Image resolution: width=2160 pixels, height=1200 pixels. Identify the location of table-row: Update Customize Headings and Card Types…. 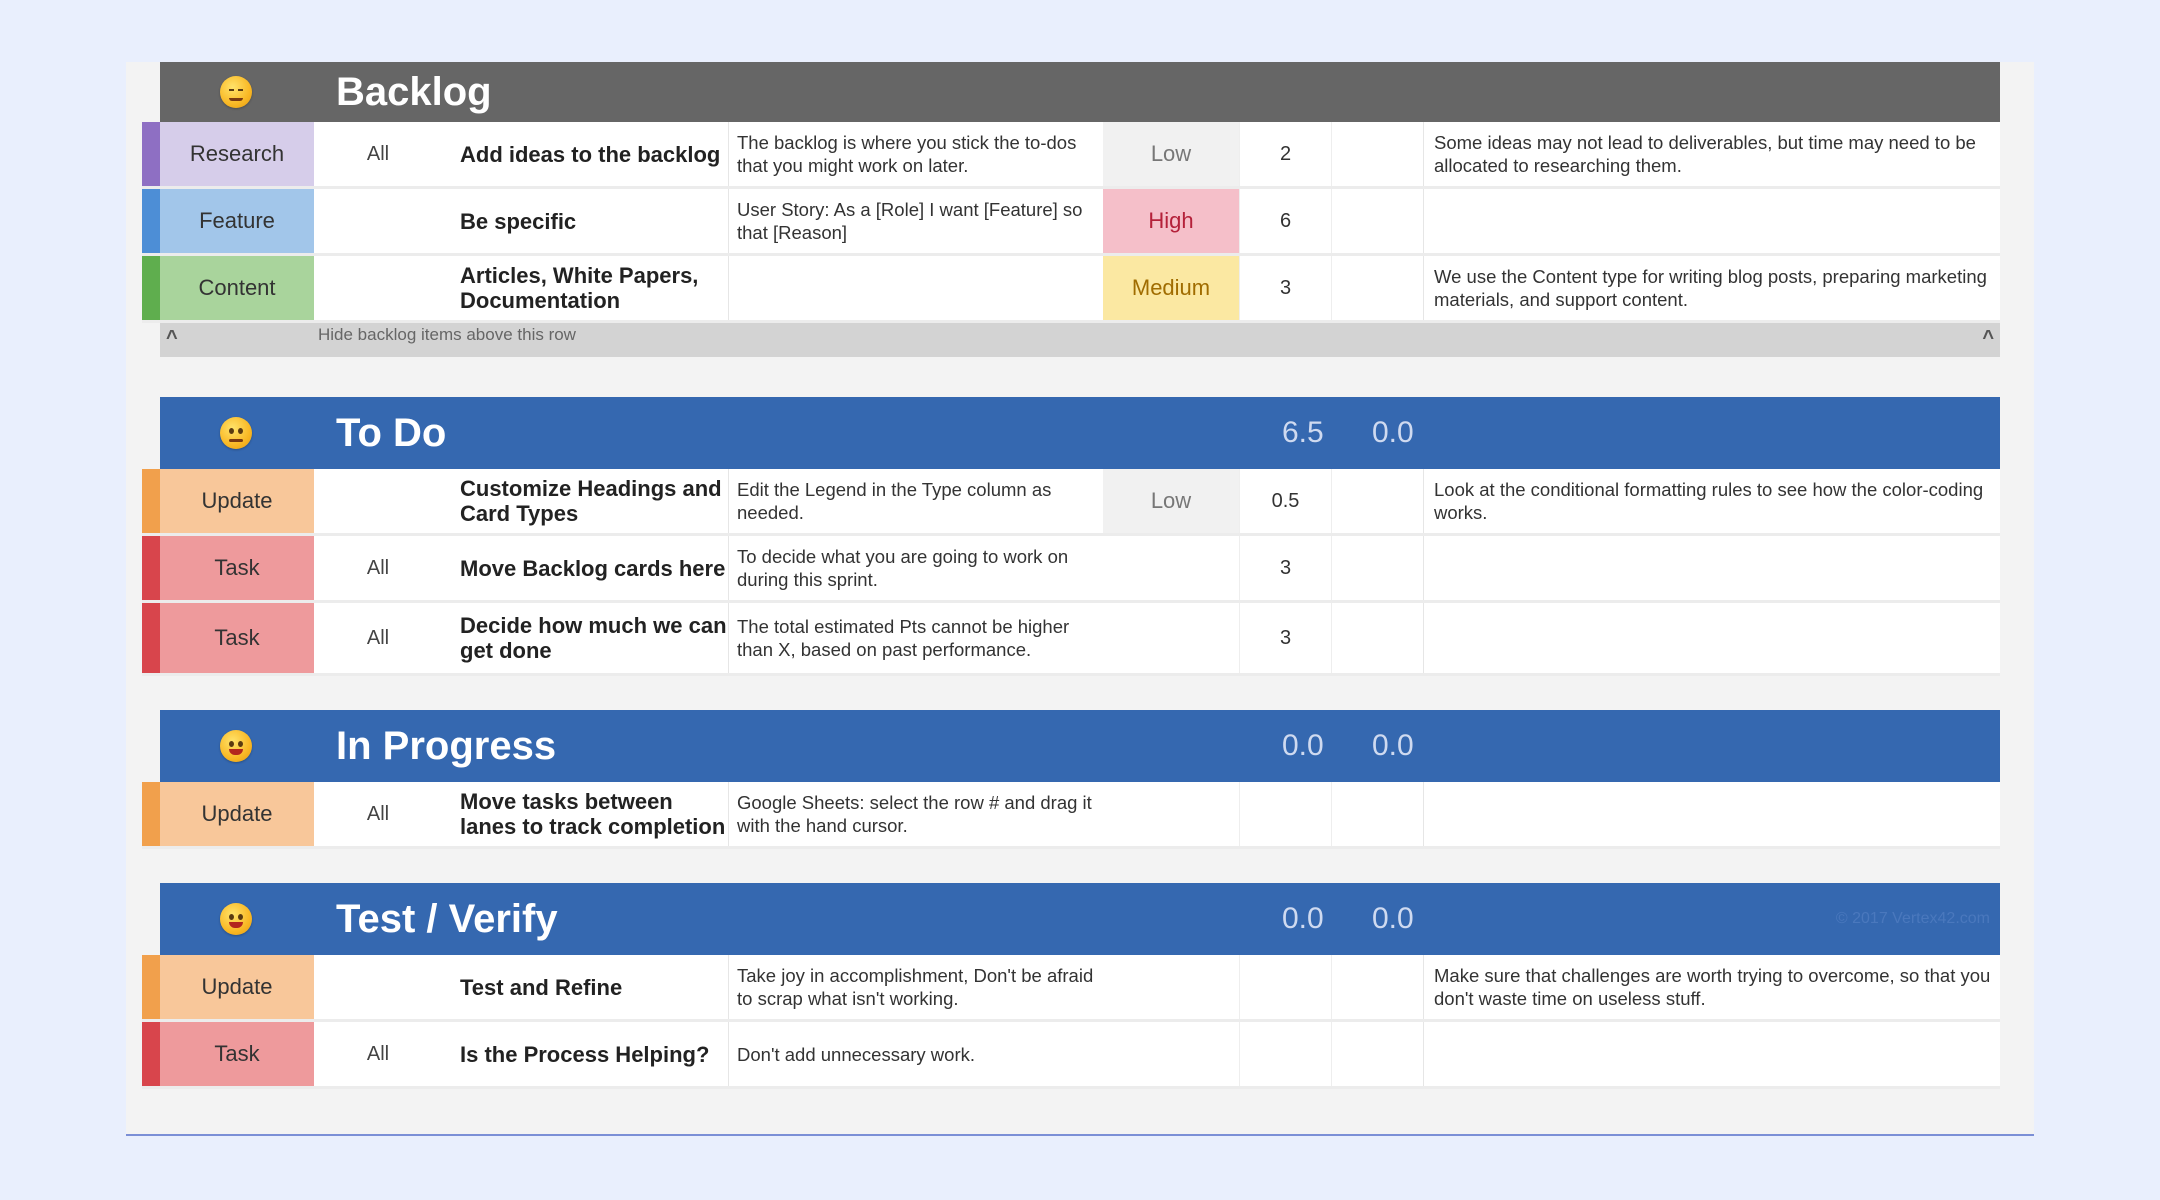
(1071, 502).